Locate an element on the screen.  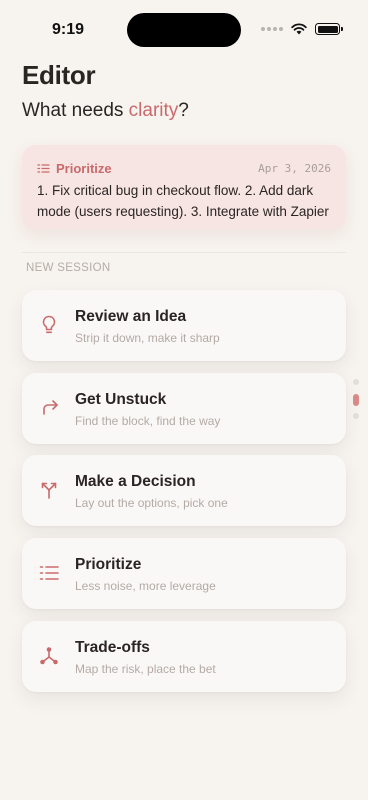
fork-icon is located at coordinates (49, 490).